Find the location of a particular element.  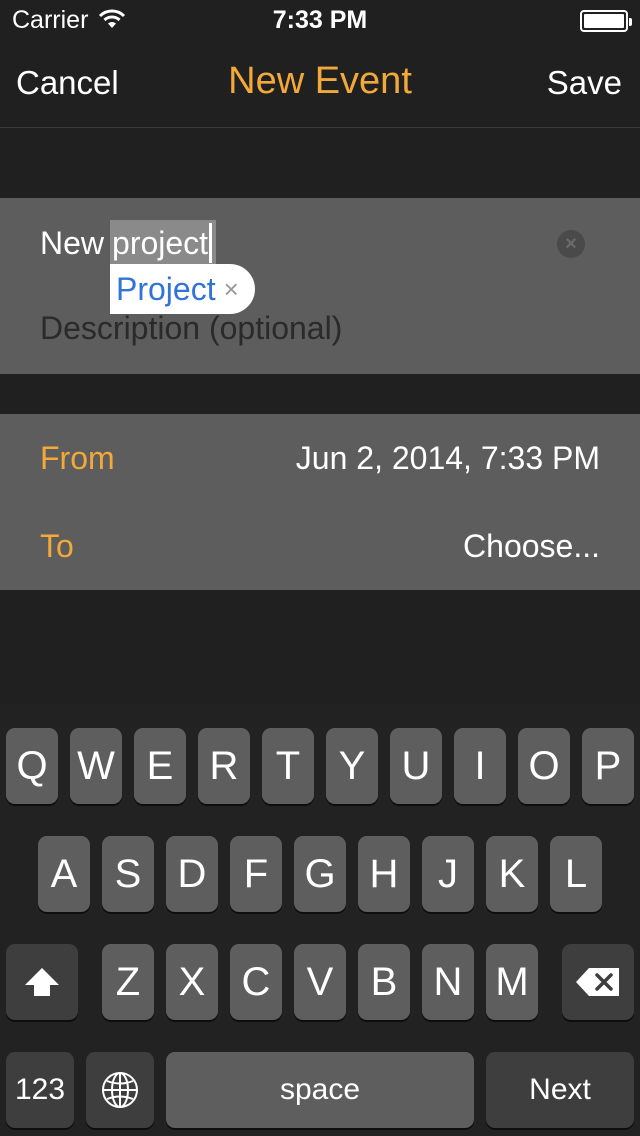

shift-key is located at coordinates (42, 982).